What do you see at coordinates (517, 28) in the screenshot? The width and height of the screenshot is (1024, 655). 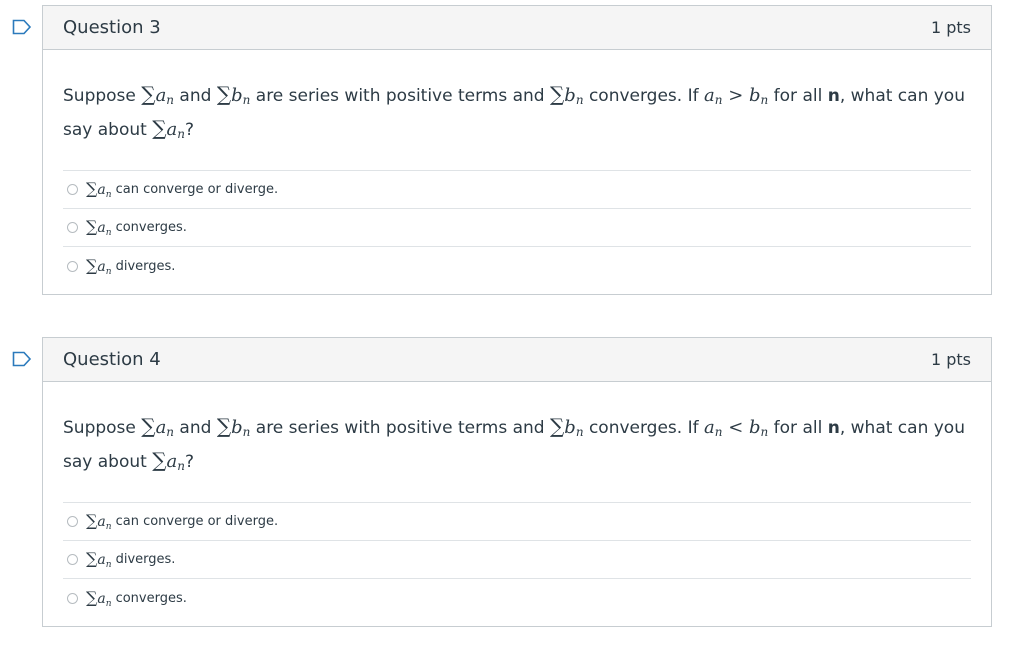 I see `question-header: Question 3 1 pts` at bounding box center [517, 28].